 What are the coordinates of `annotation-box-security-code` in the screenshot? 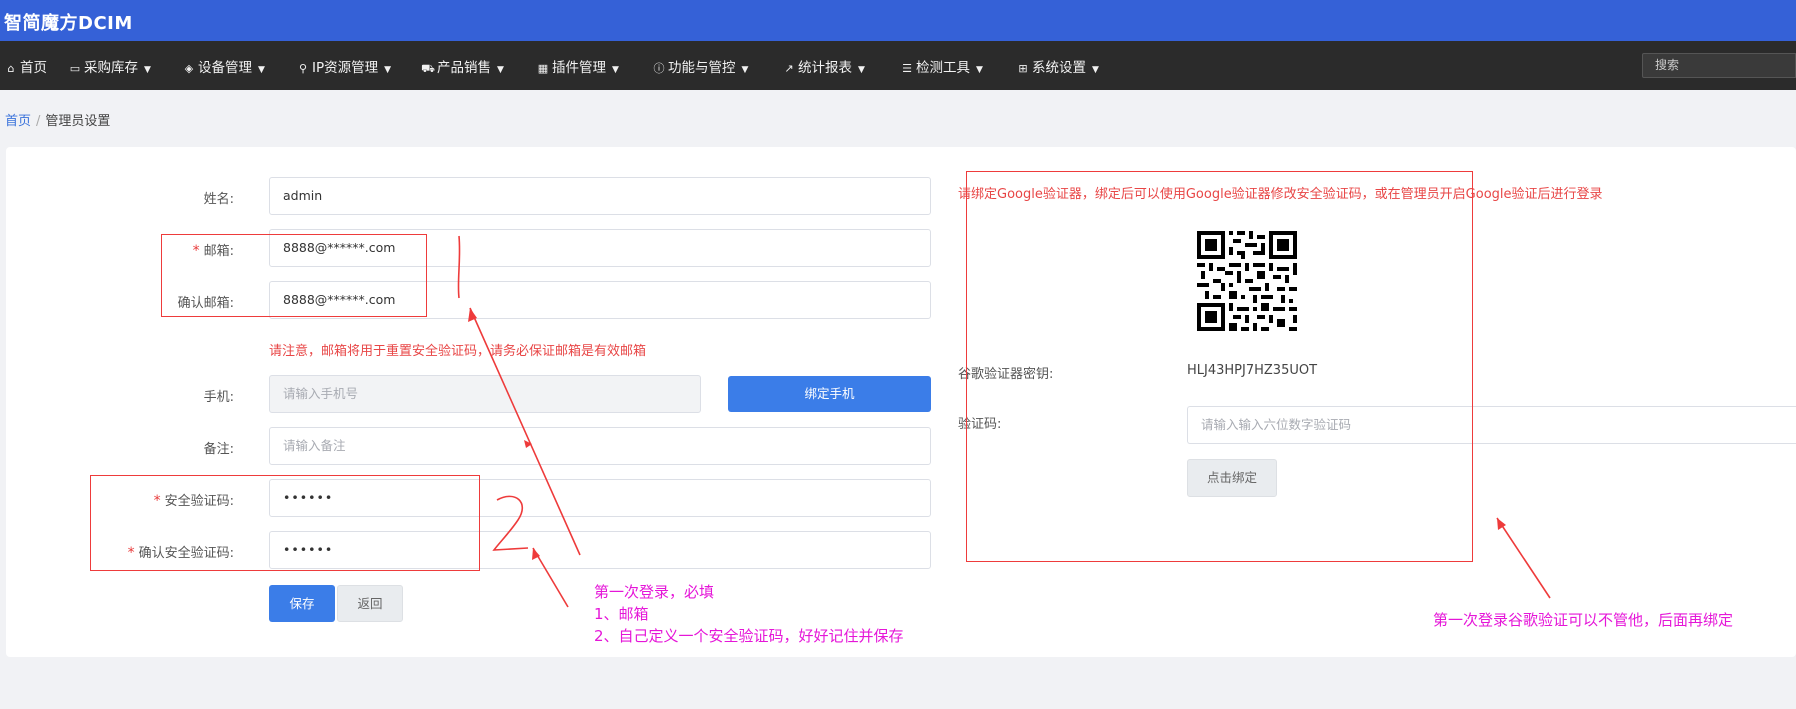 It's located at (285, 523).